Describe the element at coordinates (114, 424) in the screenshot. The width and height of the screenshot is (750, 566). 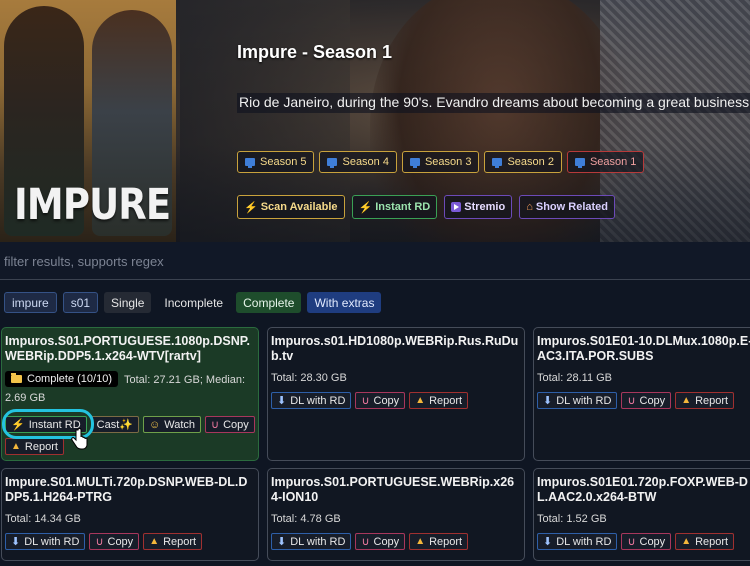
I see `cast-button: Cast✨` at that location.